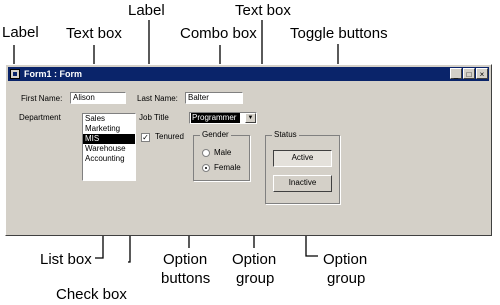 Image resolution: width=500 pixels, height=305 pixels. What do you see at coordinates (339, 33) in the screenshot?
I see `callout-toggle-buttons: Toggle buttons` at bounding box center [339, 33].